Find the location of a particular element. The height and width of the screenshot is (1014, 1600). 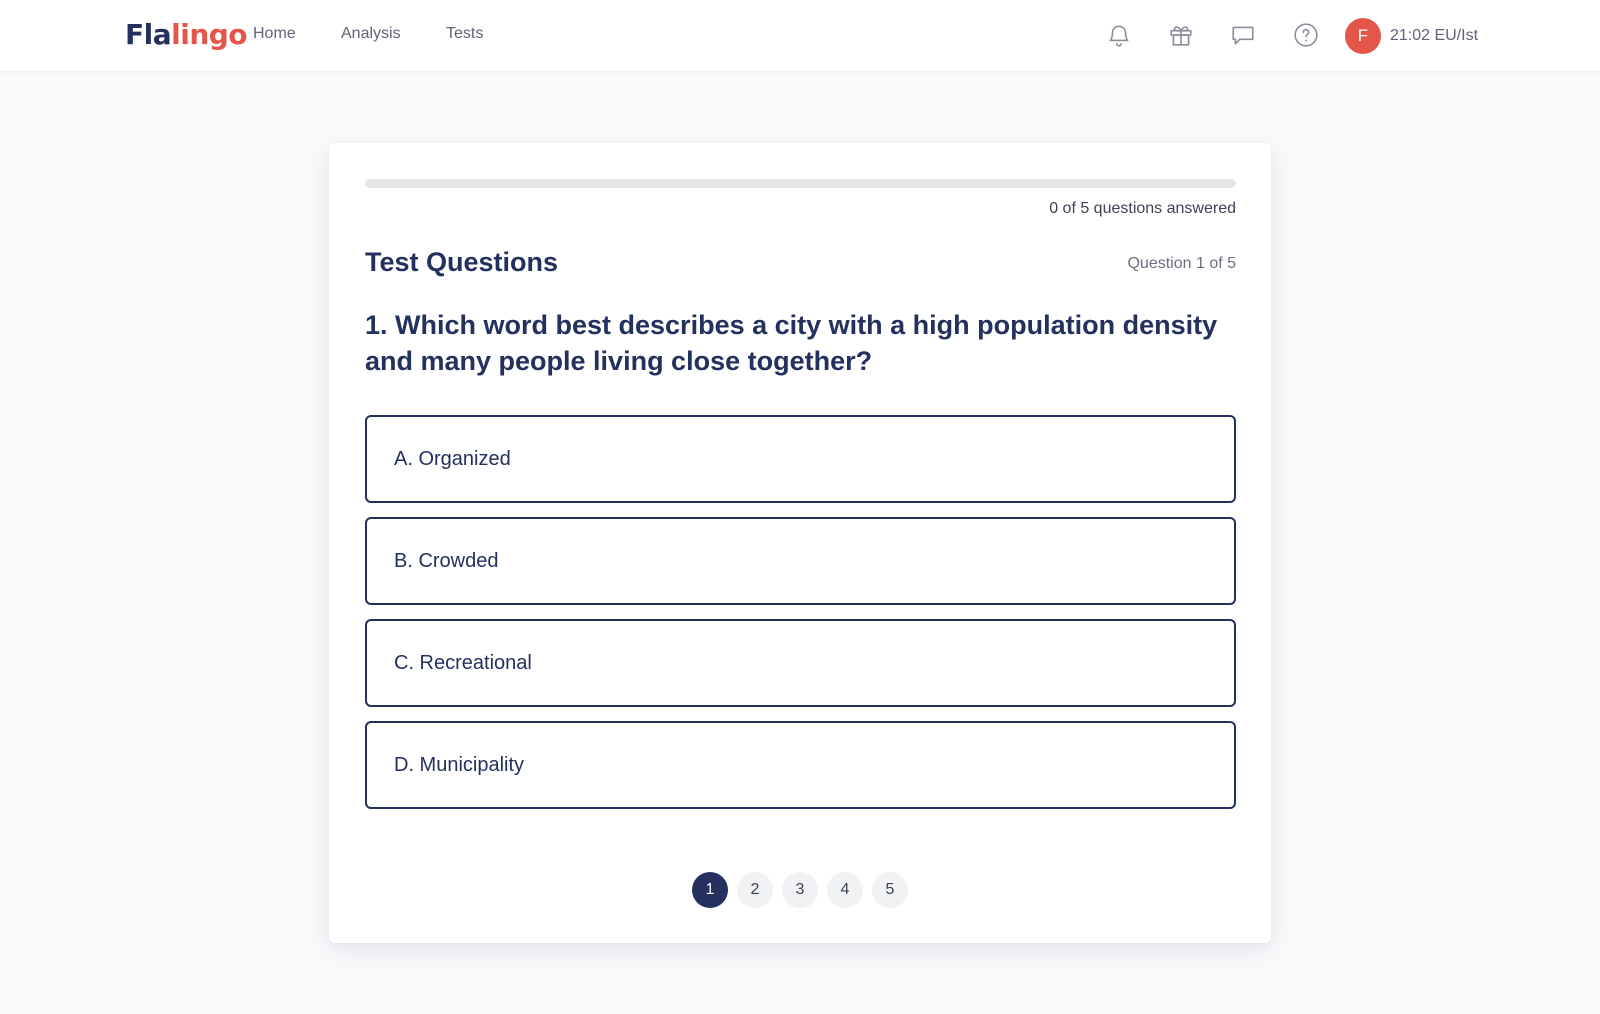

answer-option-a: A. Organized is located at coordinates (800, 459).